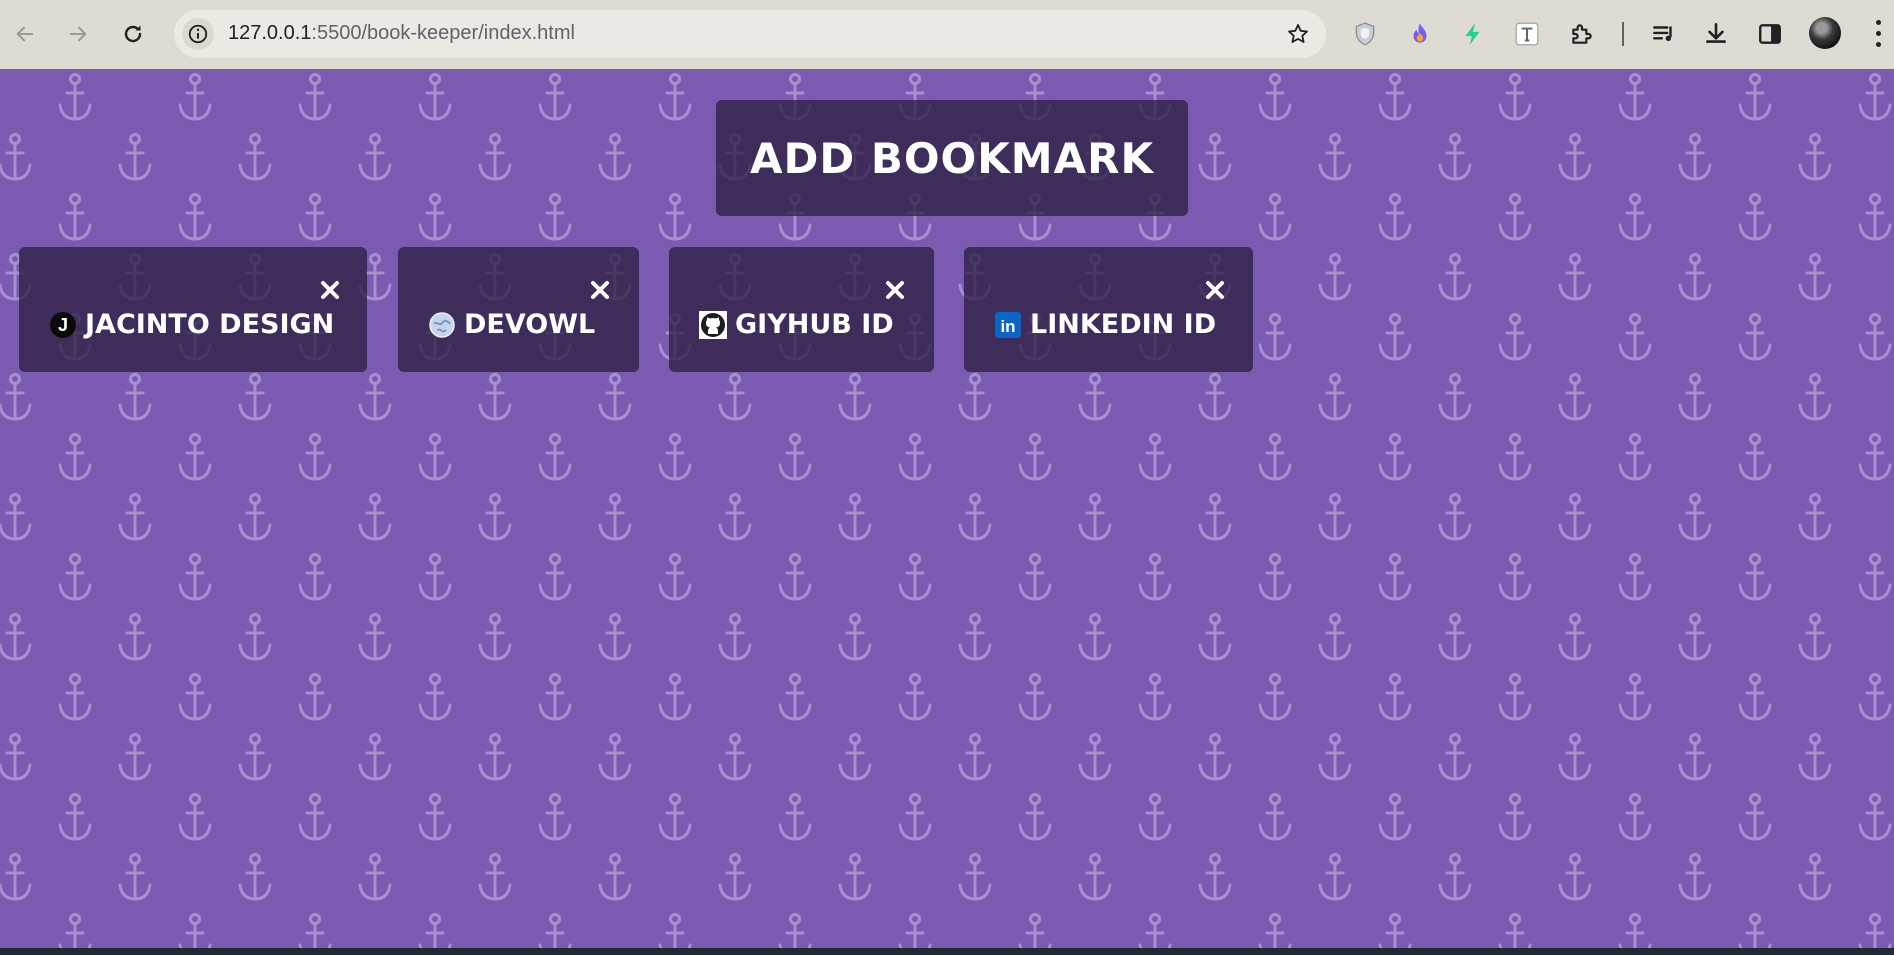  What do you see at coordinates (947, 951) in the screenshot?
I see `taskbar-edge` at bounding box center [947, 951].